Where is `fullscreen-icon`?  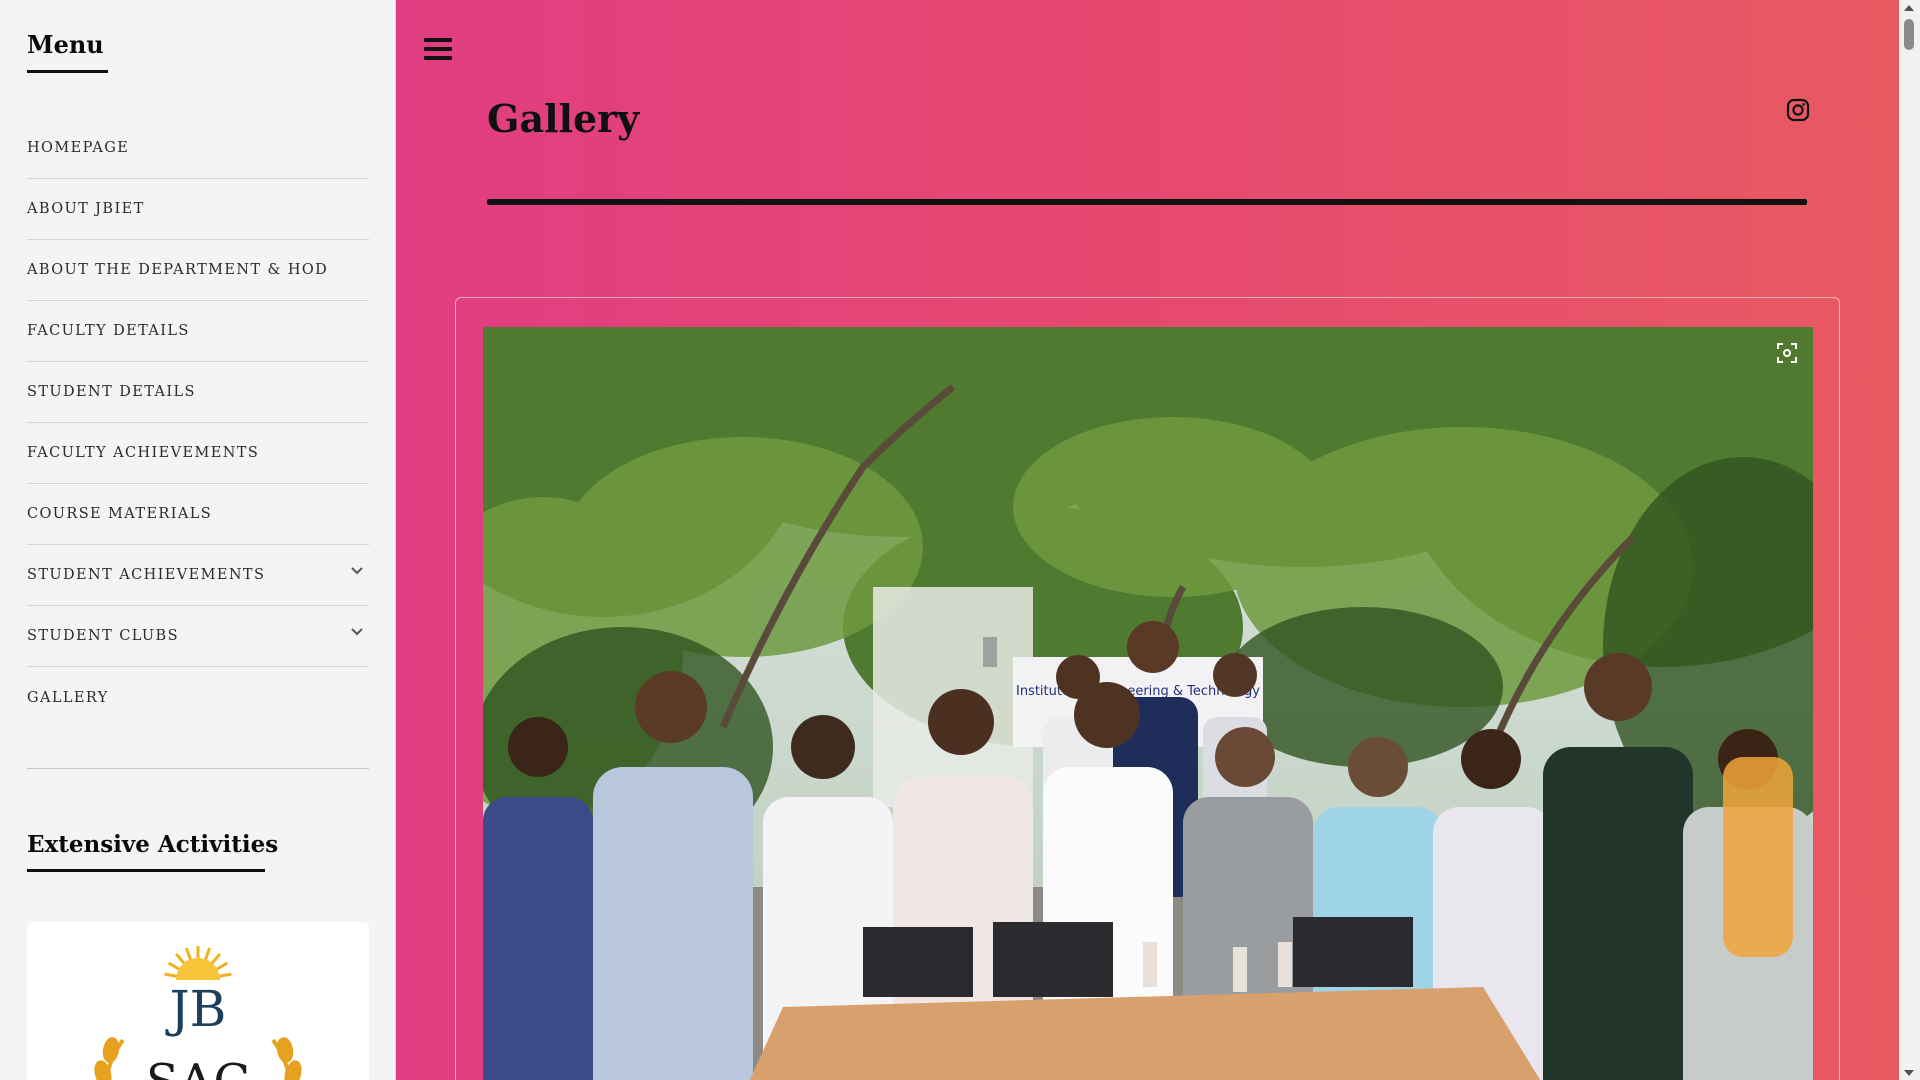 fullscreen-icon is located at coordinates (1787, 353).